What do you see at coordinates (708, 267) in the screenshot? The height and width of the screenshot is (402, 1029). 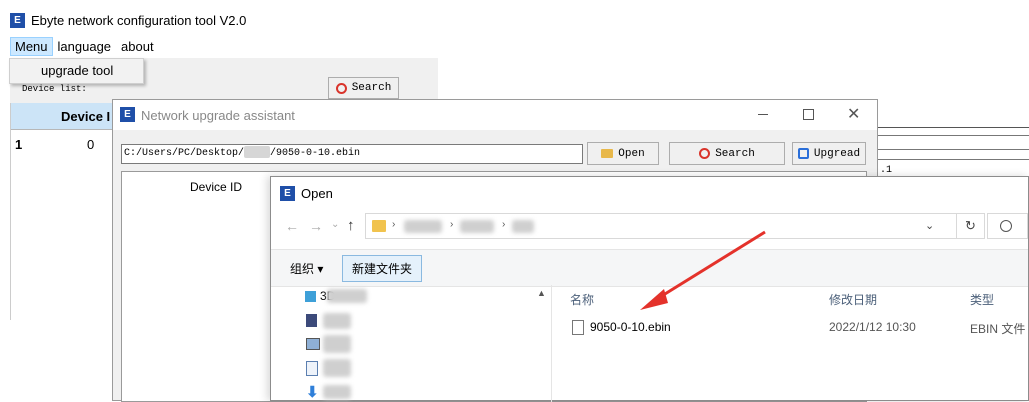 I see `arrow-shaft` at bounding box center [708, 267].